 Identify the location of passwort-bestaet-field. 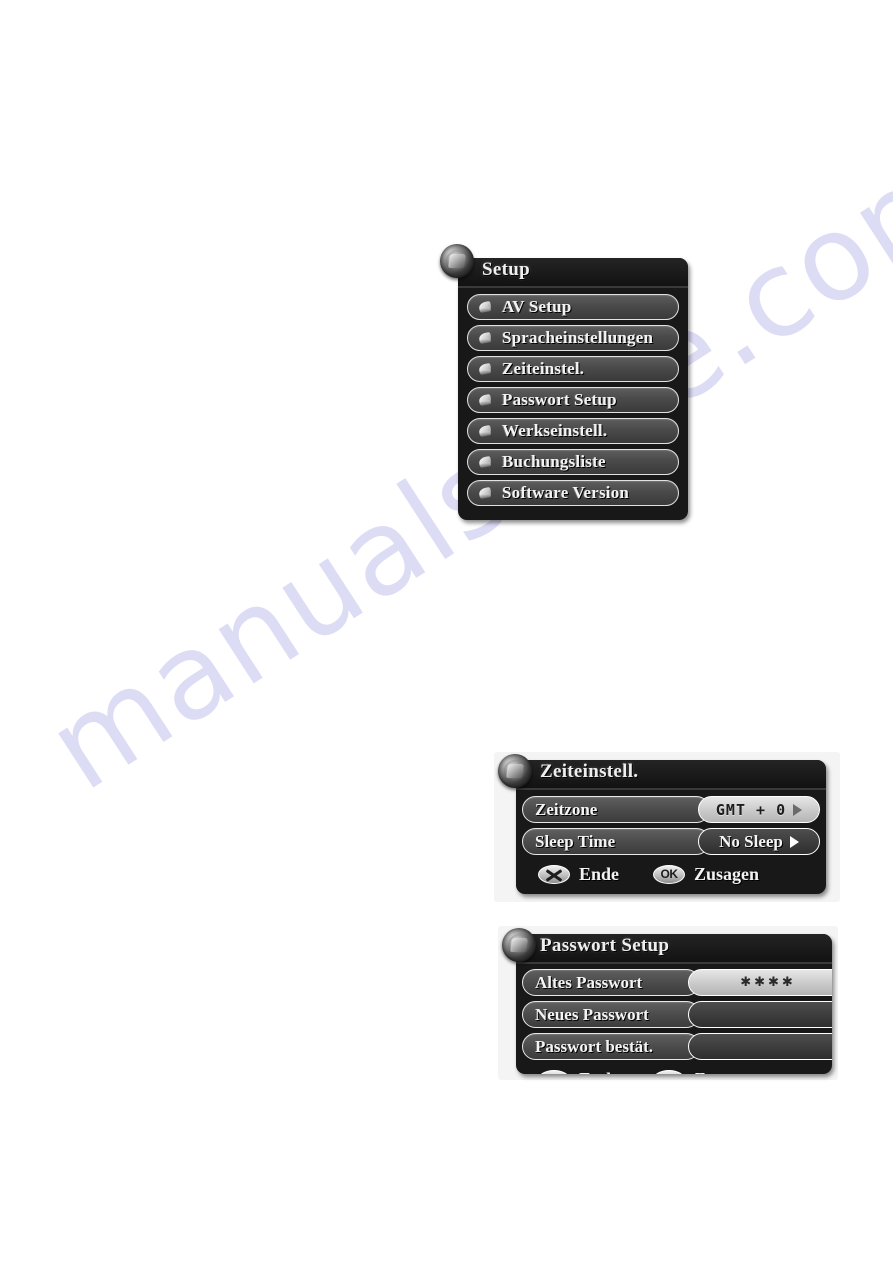
(760, 1046).